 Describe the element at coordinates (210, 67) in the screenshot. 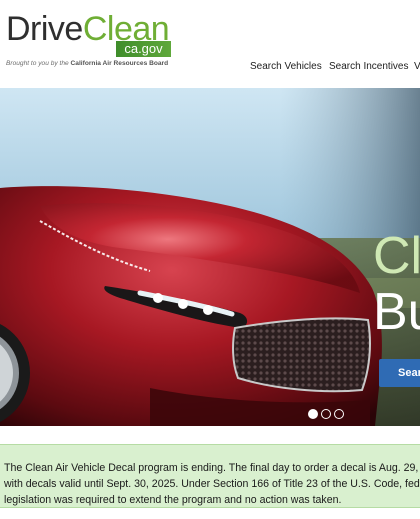

I see `main-nav: Search Vehicles Search Incentives V` at that location.